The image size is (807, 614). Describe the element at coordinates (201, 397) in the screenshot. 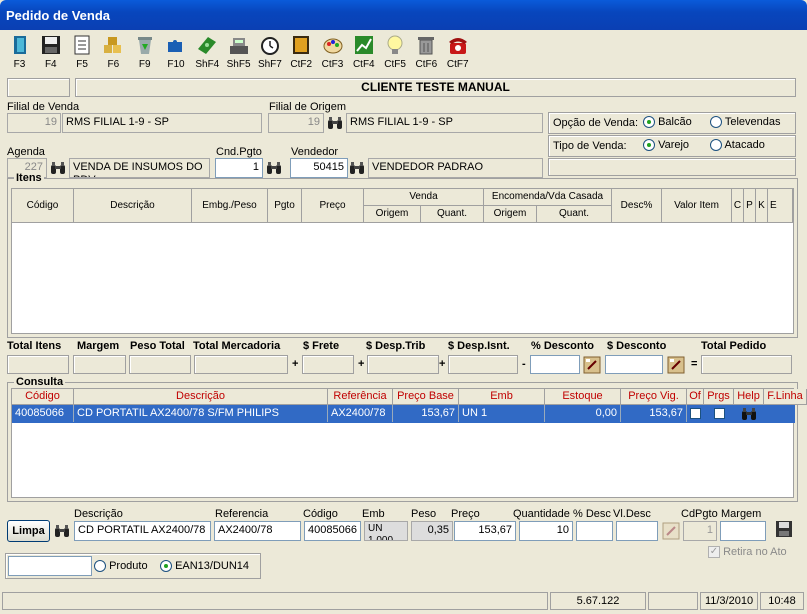

I see `consulta-col-1: Descrição` at that location.